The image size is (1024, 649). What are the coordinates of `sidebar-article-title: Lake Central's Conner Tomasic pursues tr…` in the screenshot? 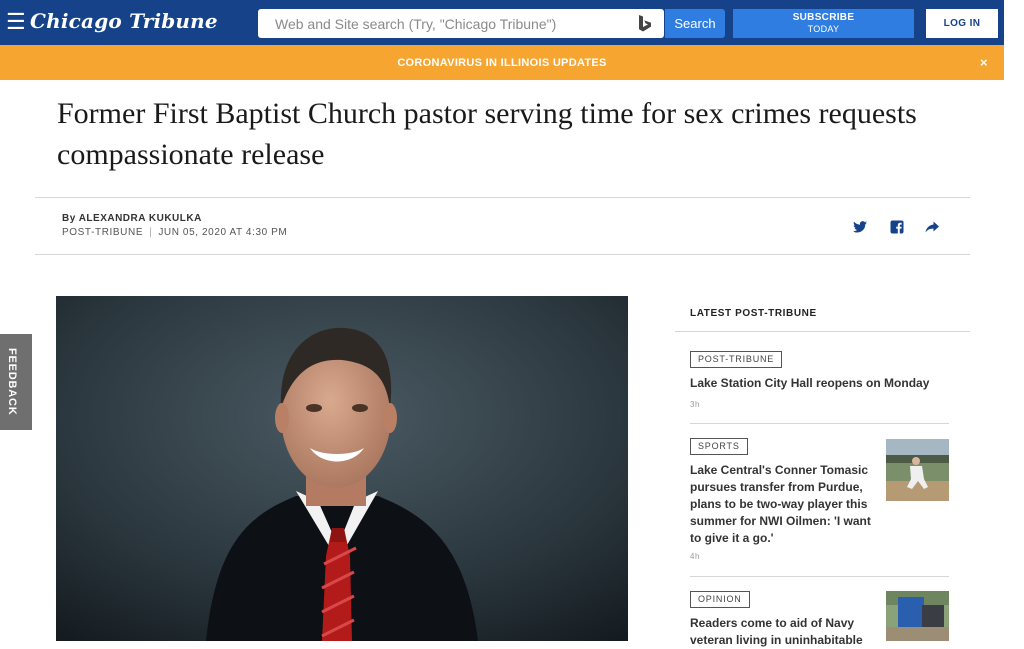 It's located at (782, 504).